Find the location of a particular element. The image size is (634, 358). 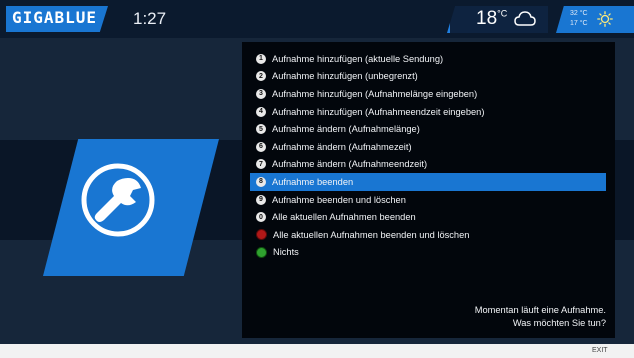

forecast-low: 17 °C is located at coordinates (579, 23).